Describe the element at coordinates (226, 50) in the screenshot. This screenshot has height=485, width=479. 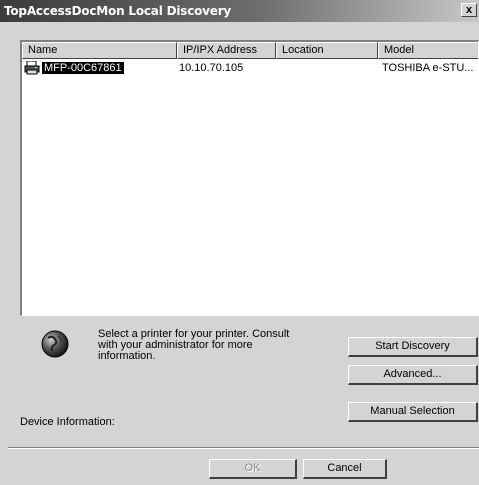
I see `column-header-ip: IP/IPX Address` at that location.